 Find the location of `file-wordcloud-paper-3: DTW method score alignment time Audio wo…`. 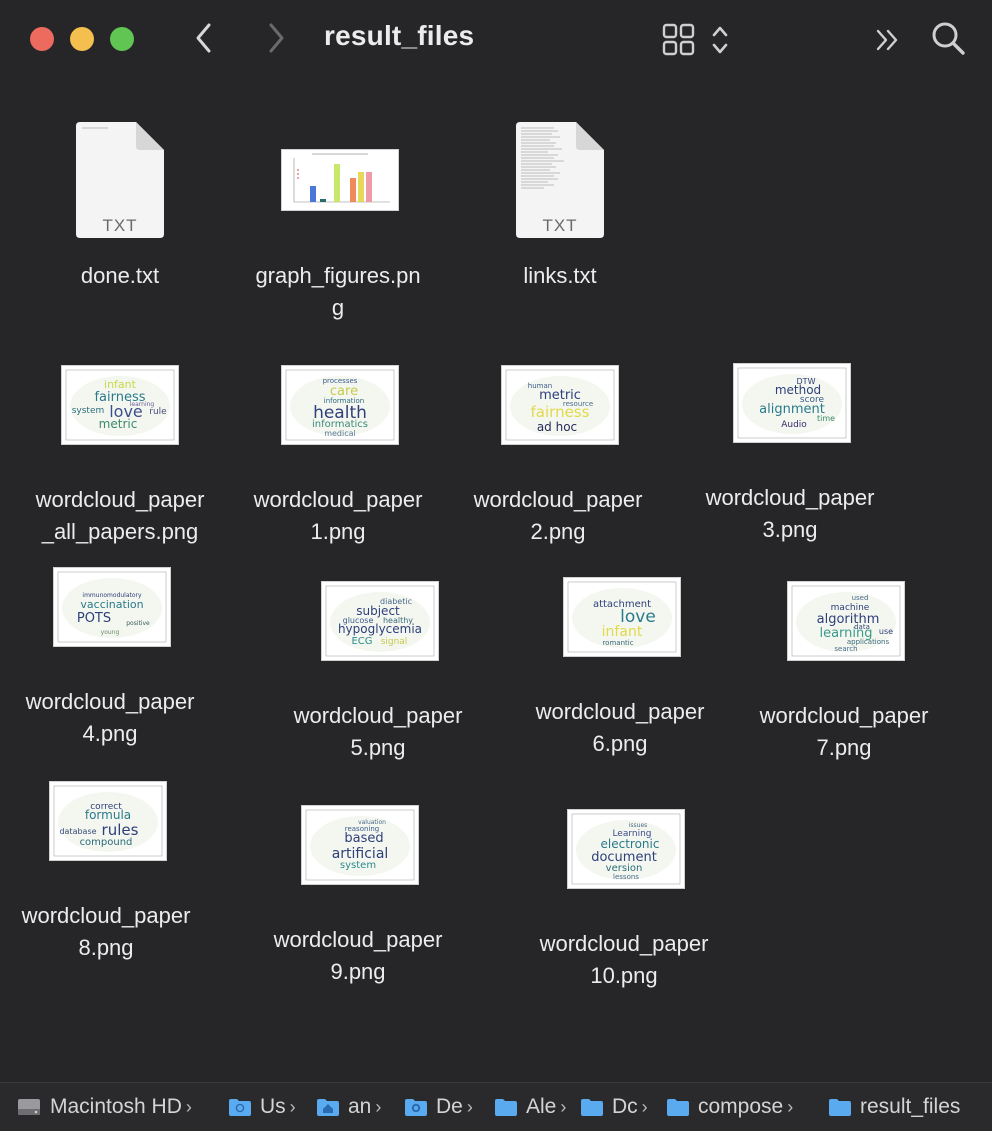

file-wordcloud-paper-3: DTW method score alignment time Audio wo… is located at coordinates (790, 455).